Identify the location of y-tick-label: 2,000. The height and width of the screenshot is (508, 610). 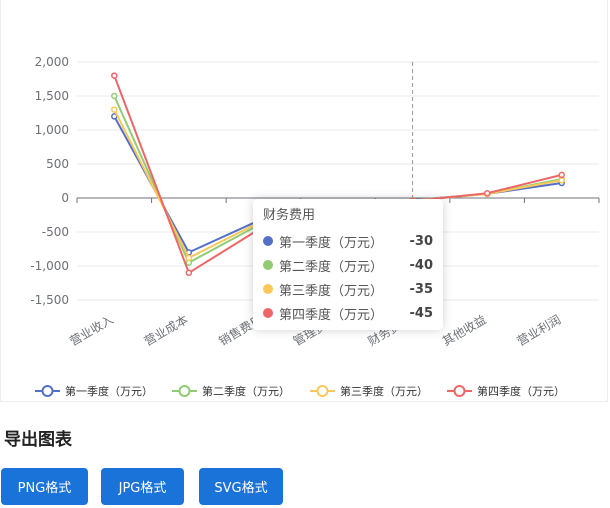
(52, 62).